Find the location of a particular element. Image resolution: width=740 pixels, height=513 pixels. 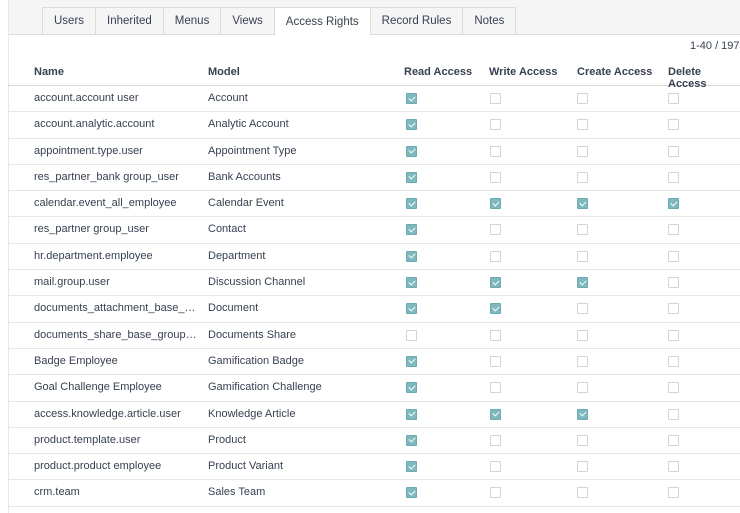

table-row: Badge Employee Gamification Badge is located at coordinates (374, 362).